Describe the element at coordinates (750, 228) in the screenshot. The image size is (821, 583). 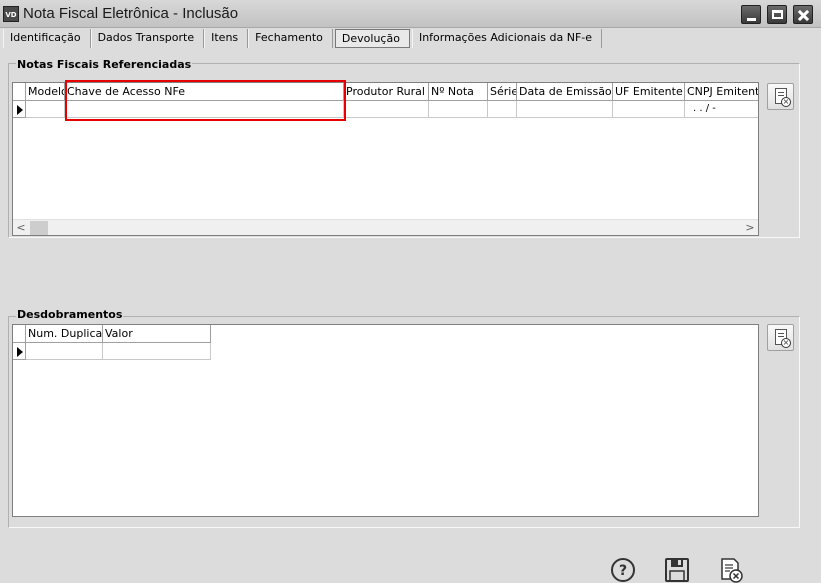
I see `scroll-right-icon: >` at that location.